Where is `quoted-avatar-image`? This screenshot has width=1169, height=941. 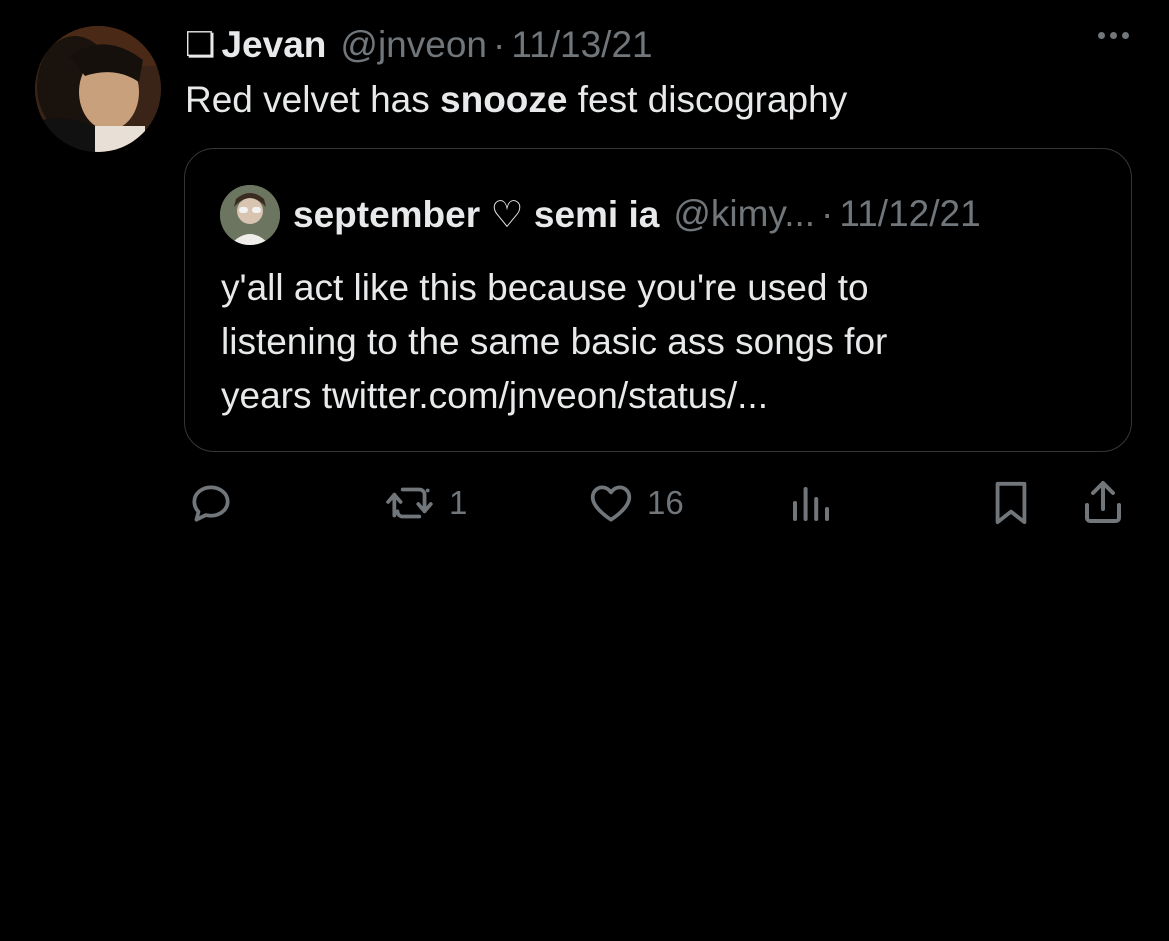
quoted-avatar-image is located at coordinates (250, 215).